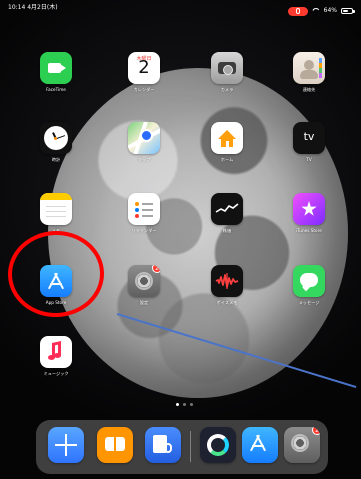 This screenshot has width=361, height=479. Describe the element at coordinates (227, 230) in the screenshot. I see `app-label-stocks: 株価` at that location.